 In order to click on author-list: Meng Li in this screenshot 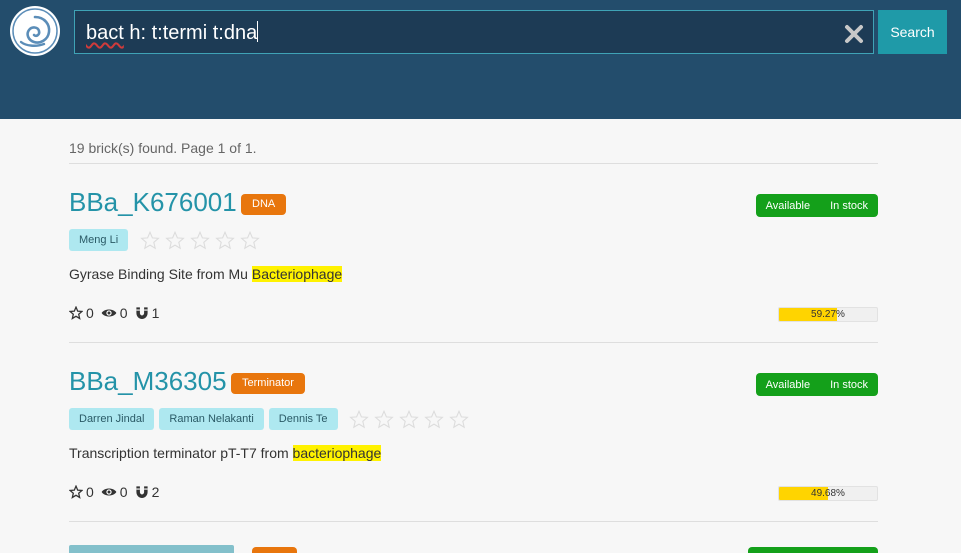, I will do `click(165, 240)`.